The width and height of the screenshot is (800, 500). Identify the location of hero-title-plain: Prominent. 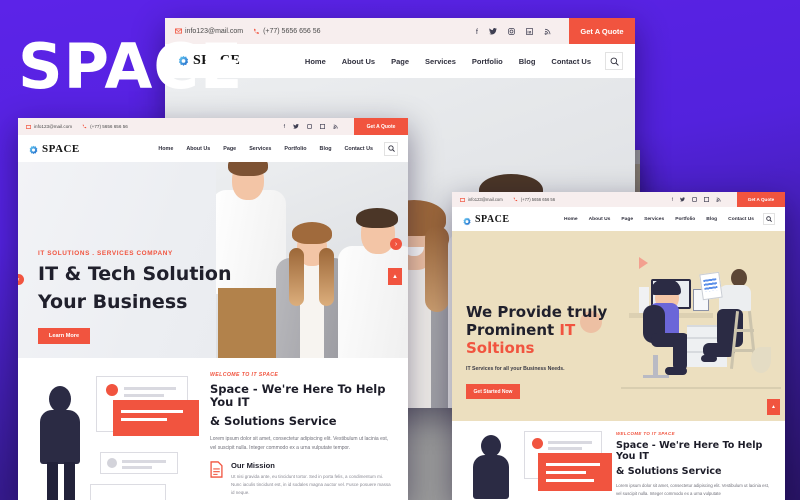
(513, 330).